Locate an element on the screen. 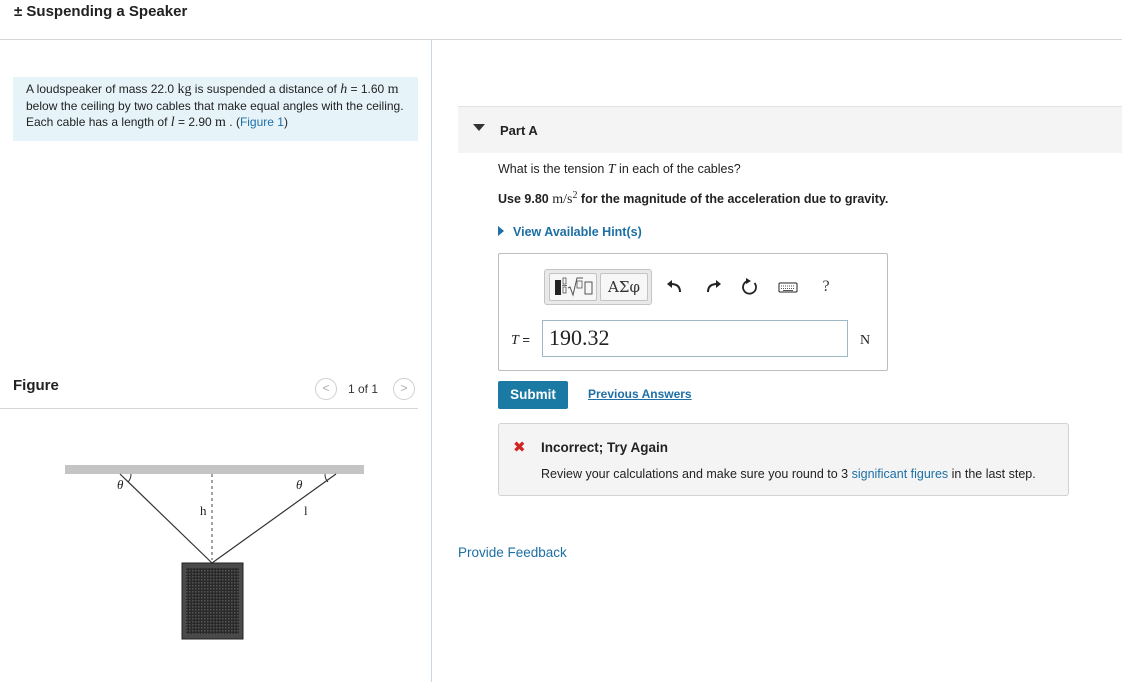 This screenshot has height=682, width=1122. answer-unit: N is located at coordinates (865, 340).